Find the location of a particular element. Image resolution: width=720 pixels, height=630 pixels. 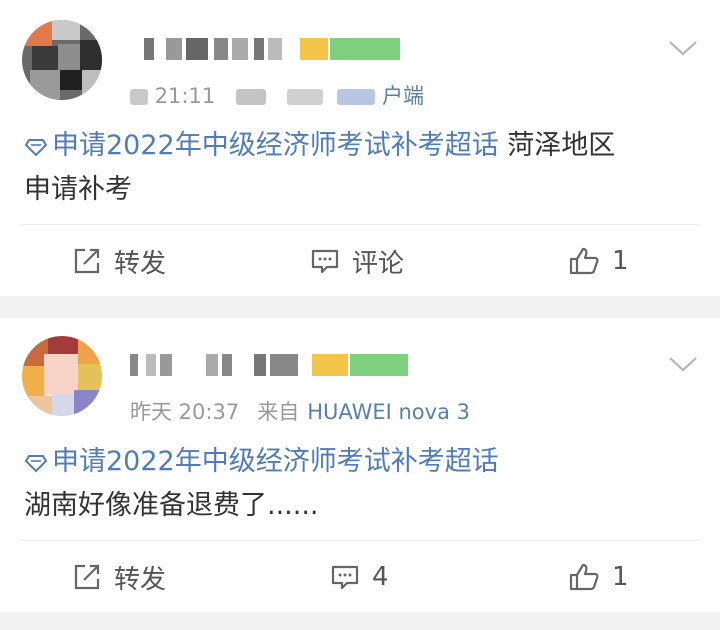

post-source-label: 来自 is located at coordinates (278, 412).